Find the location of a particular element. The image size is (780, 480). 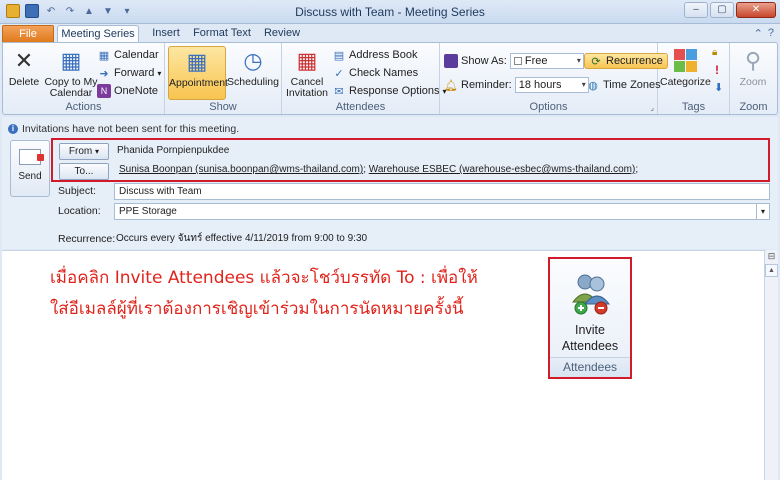

delete-button: ✕ Delete is located at coordinates (24, 67).